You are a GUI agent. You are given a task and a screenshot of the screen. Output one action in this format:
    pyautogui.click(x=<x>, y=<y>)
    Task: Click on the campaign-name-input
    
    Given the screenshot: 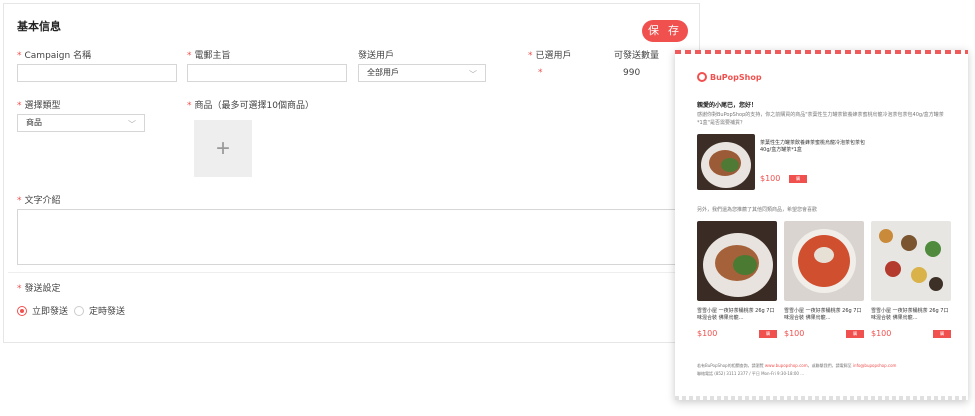 What is the action you would take?
    pyautogui.click(x=97, y=73)
    